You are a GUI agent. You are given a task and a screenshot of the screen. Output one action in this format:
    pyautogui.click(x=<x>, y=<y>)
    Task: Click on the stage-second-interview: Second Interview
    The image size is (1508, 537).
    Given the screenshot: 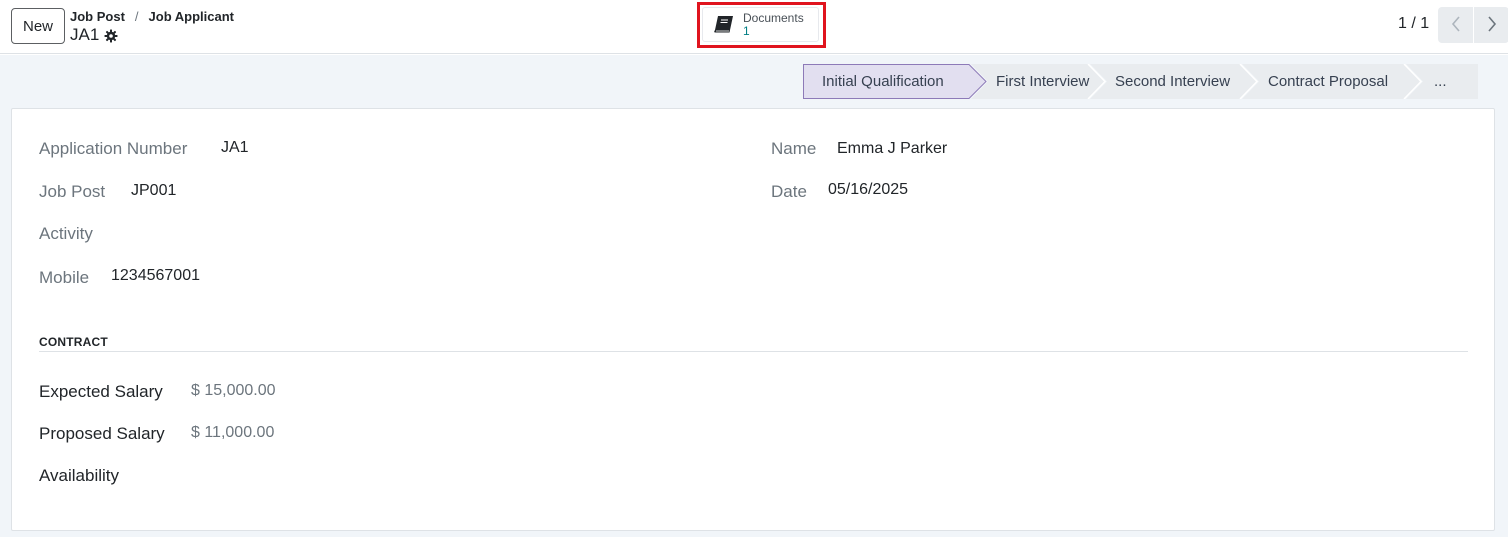 What is the action you would take?
    pyautogui.click(x=1174, y=81)
    